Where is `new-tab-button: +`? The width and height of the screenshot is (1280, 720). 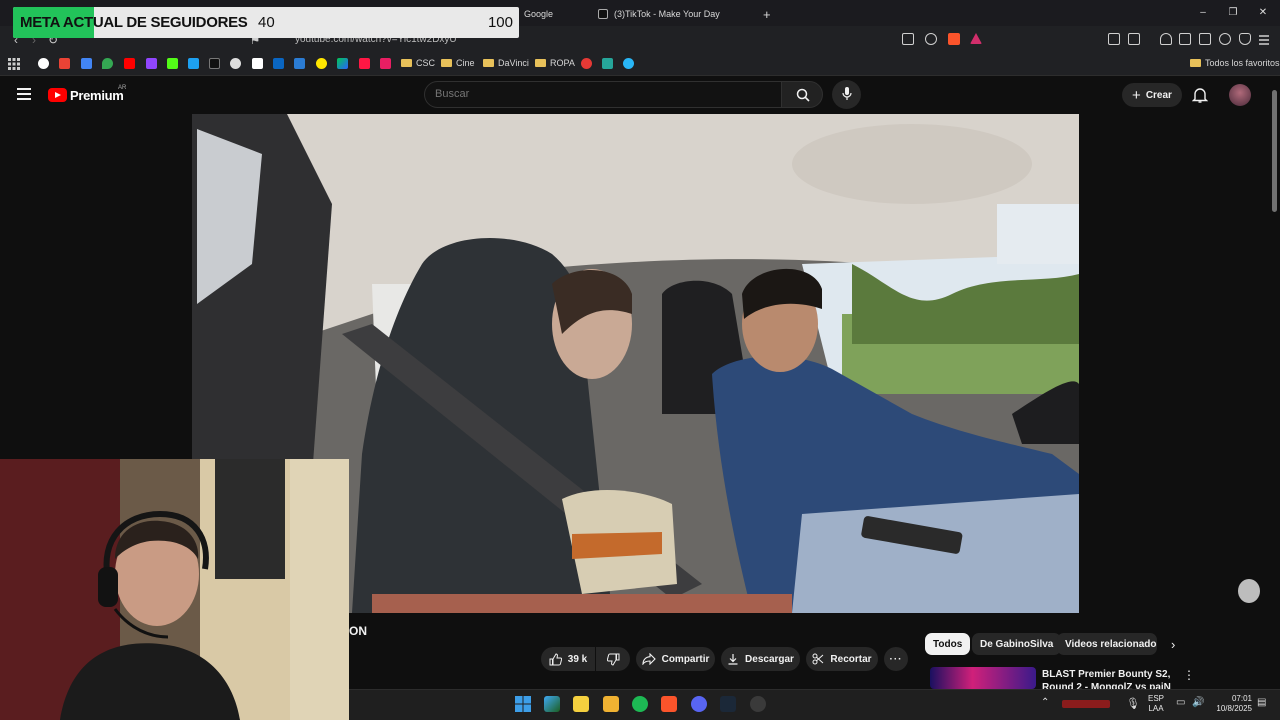 new-tab-button: + is located at coordinates (767, 14).